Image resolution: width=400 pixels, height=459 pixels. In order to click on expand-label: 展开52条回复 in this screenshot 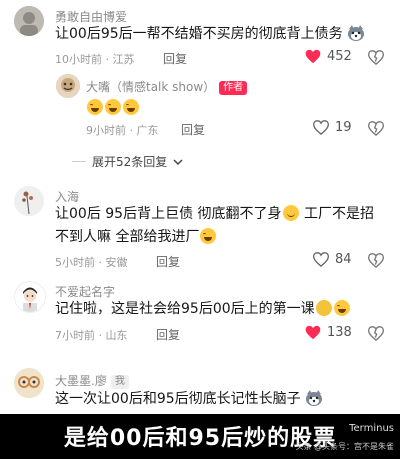, I will do `click(130, 162)`.